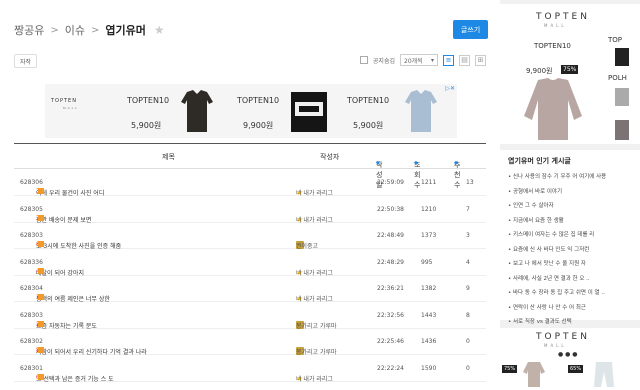 This screenshot has width=640, height=390. Describe the element at coordinates (429, 209) in the screenshot. I see `post-views: 1210` at that location.